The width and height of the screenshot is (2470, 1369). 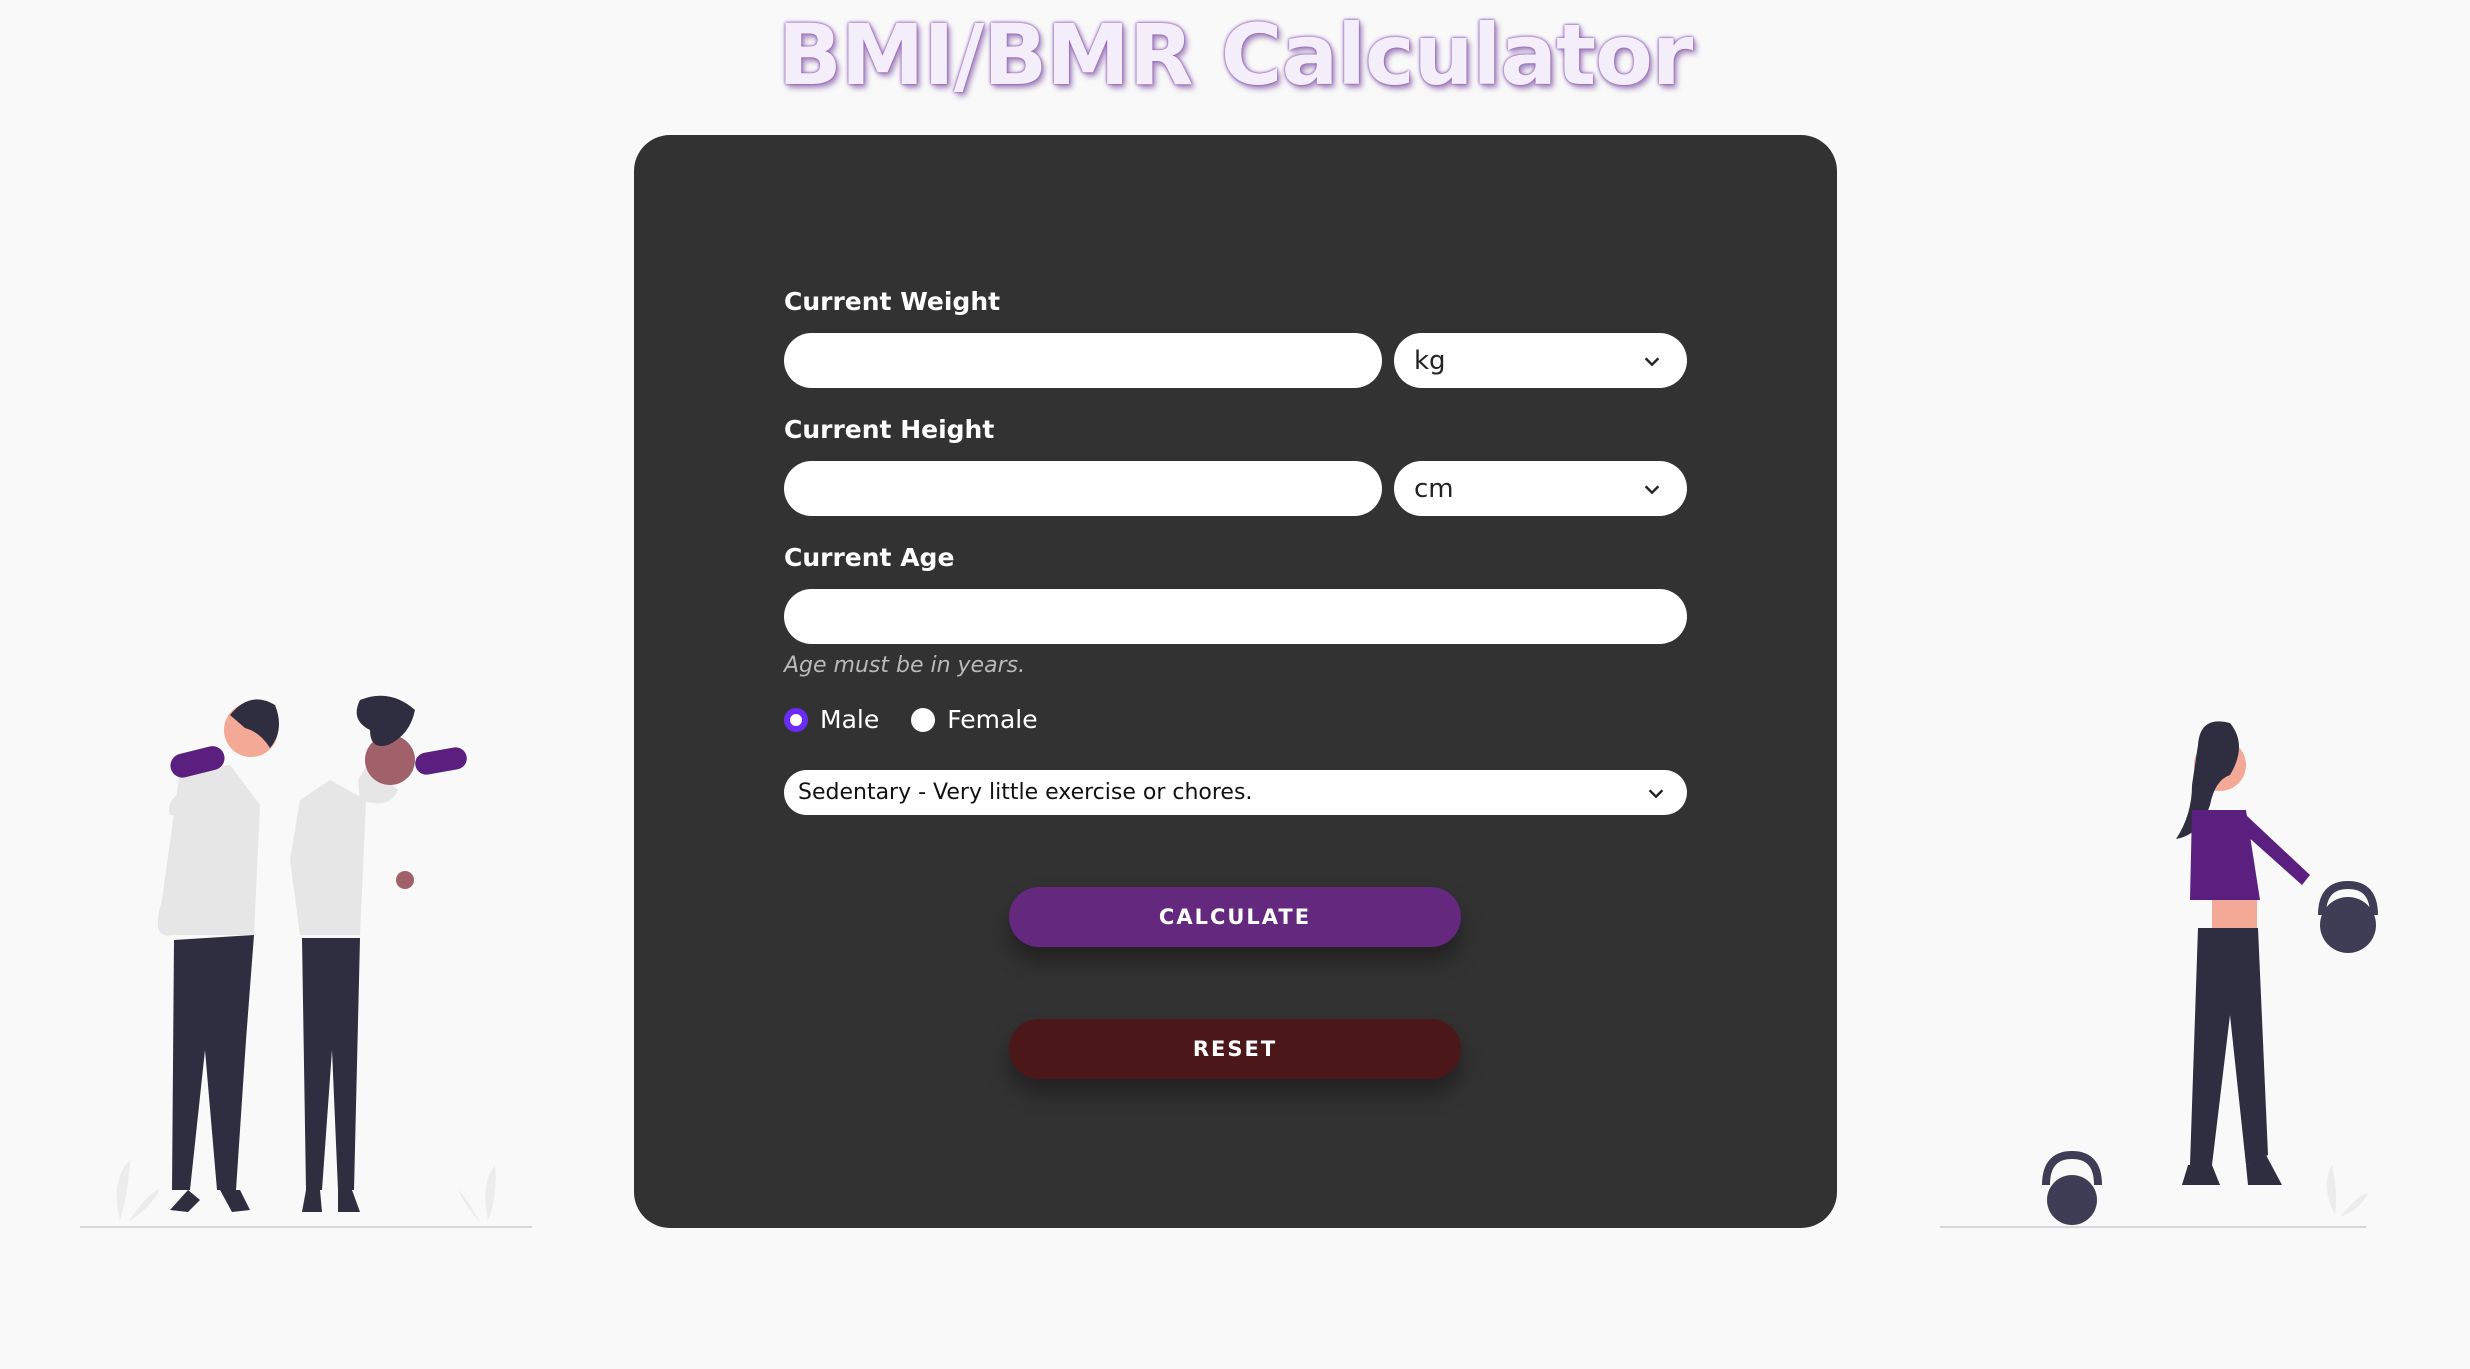 I want to click on male-radio, so click(x=796, y=719).